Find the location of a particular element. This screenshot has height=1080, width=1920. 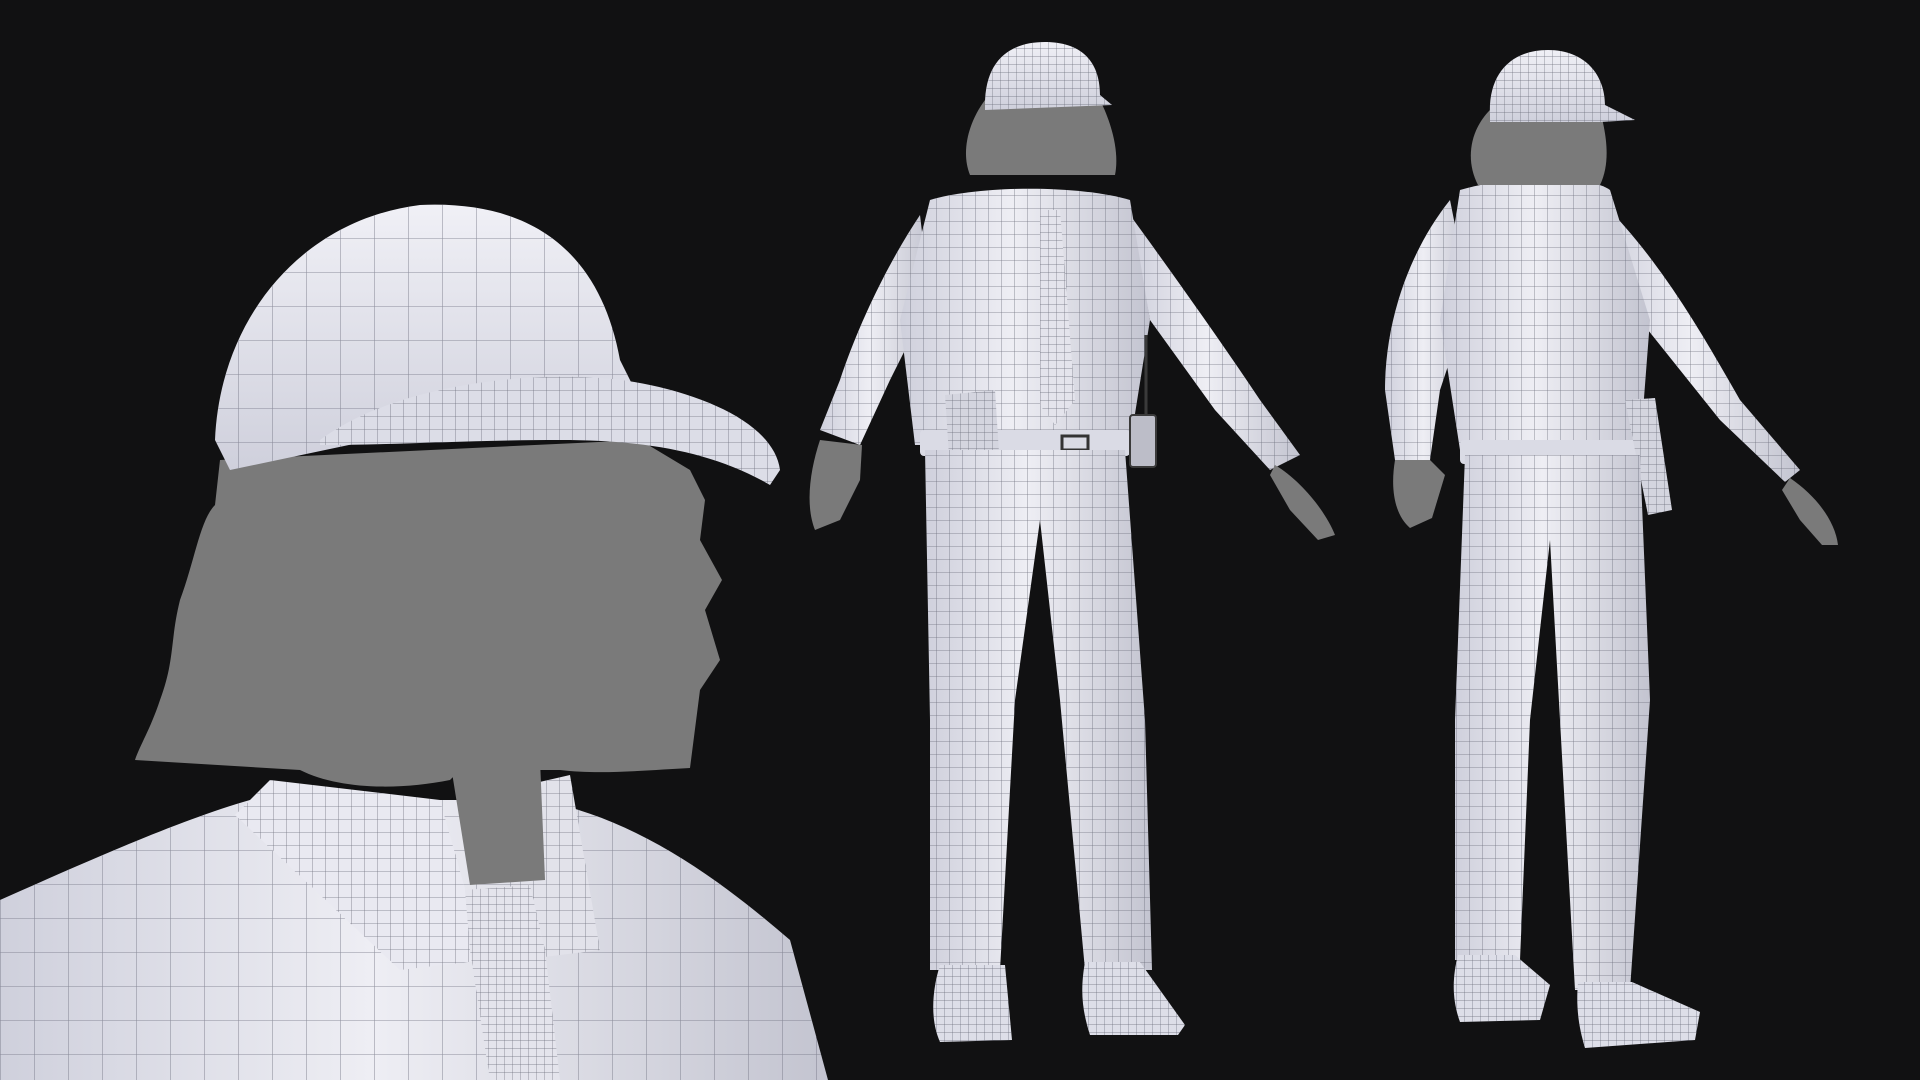

back-left-hand is located at coordinates (1419, 494).